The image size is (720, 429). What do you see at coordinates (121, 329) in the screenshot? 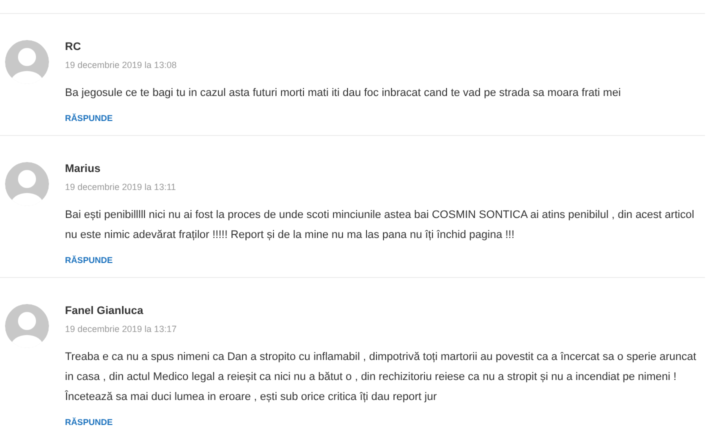
I see `comment-date: 19 decembrie 2019 la 13:17` at bounding box center [121, 329].